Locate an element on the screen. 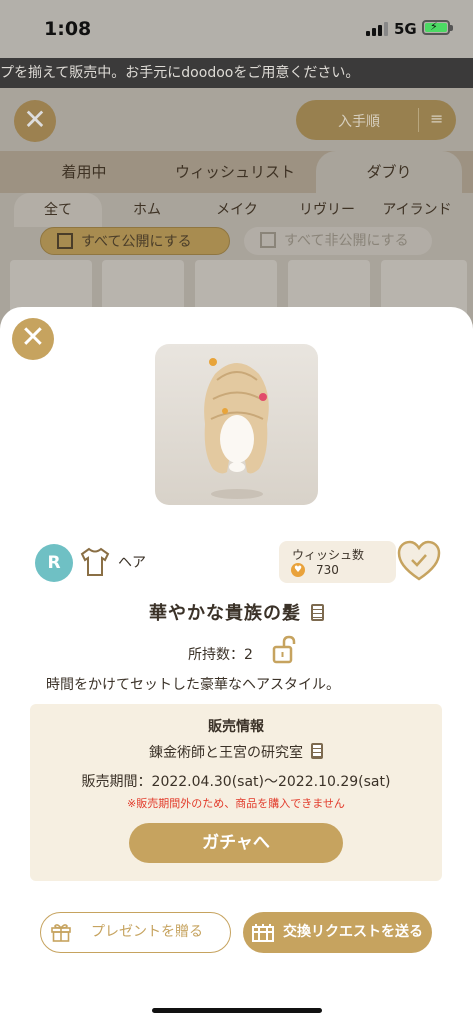  item-name: 華やかな貴族の髪 is located at coordinates (225, 613).